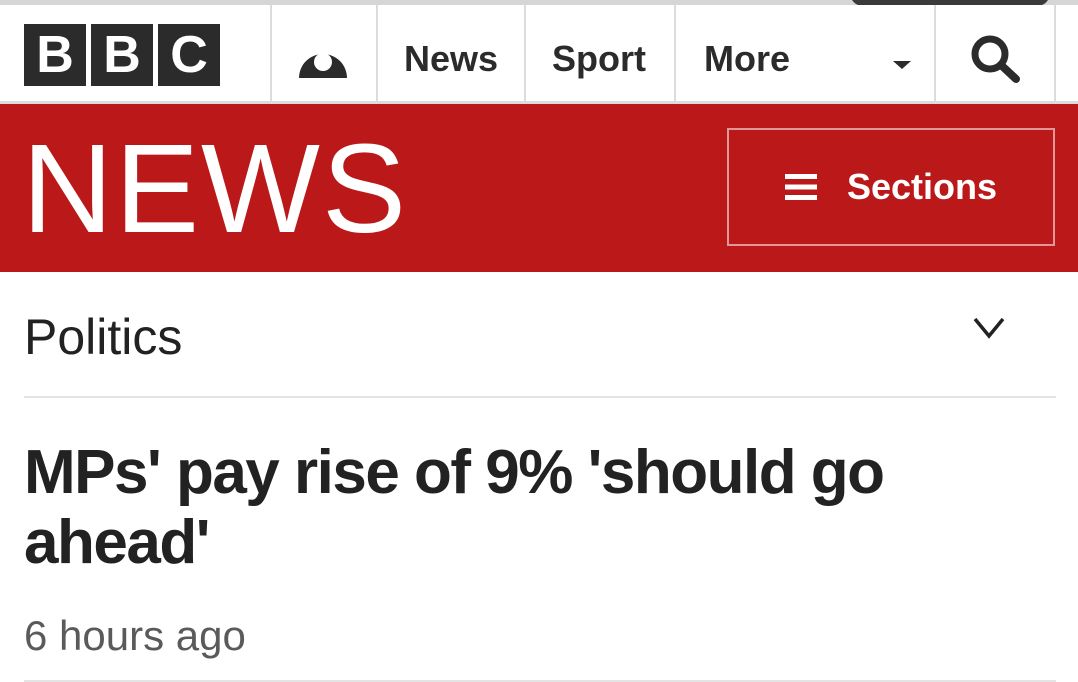 Image resolution: width=1078 pixels, height=682 pixels. Describe the element at coordinates (599, 58) in the screenshot. I see `nav-item-label: Sport` at that location.